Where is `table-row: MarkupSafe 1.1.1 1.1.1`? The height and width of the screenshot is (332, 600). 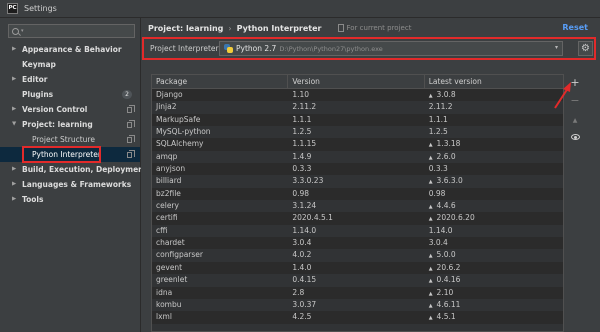
table-row: MarkupSafe 1.1.1 1.1.1 is located at coordinates (357, 120).